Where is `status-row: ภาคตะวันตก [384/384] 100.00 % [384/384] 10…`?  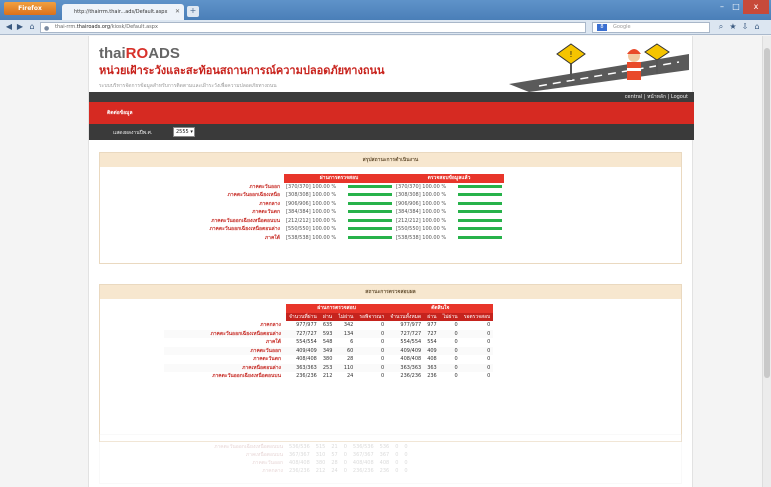 status-row: ภาคตะวันตก [384/384] 100.00 % [384/384] 10… is located at coordinates (355, 212).